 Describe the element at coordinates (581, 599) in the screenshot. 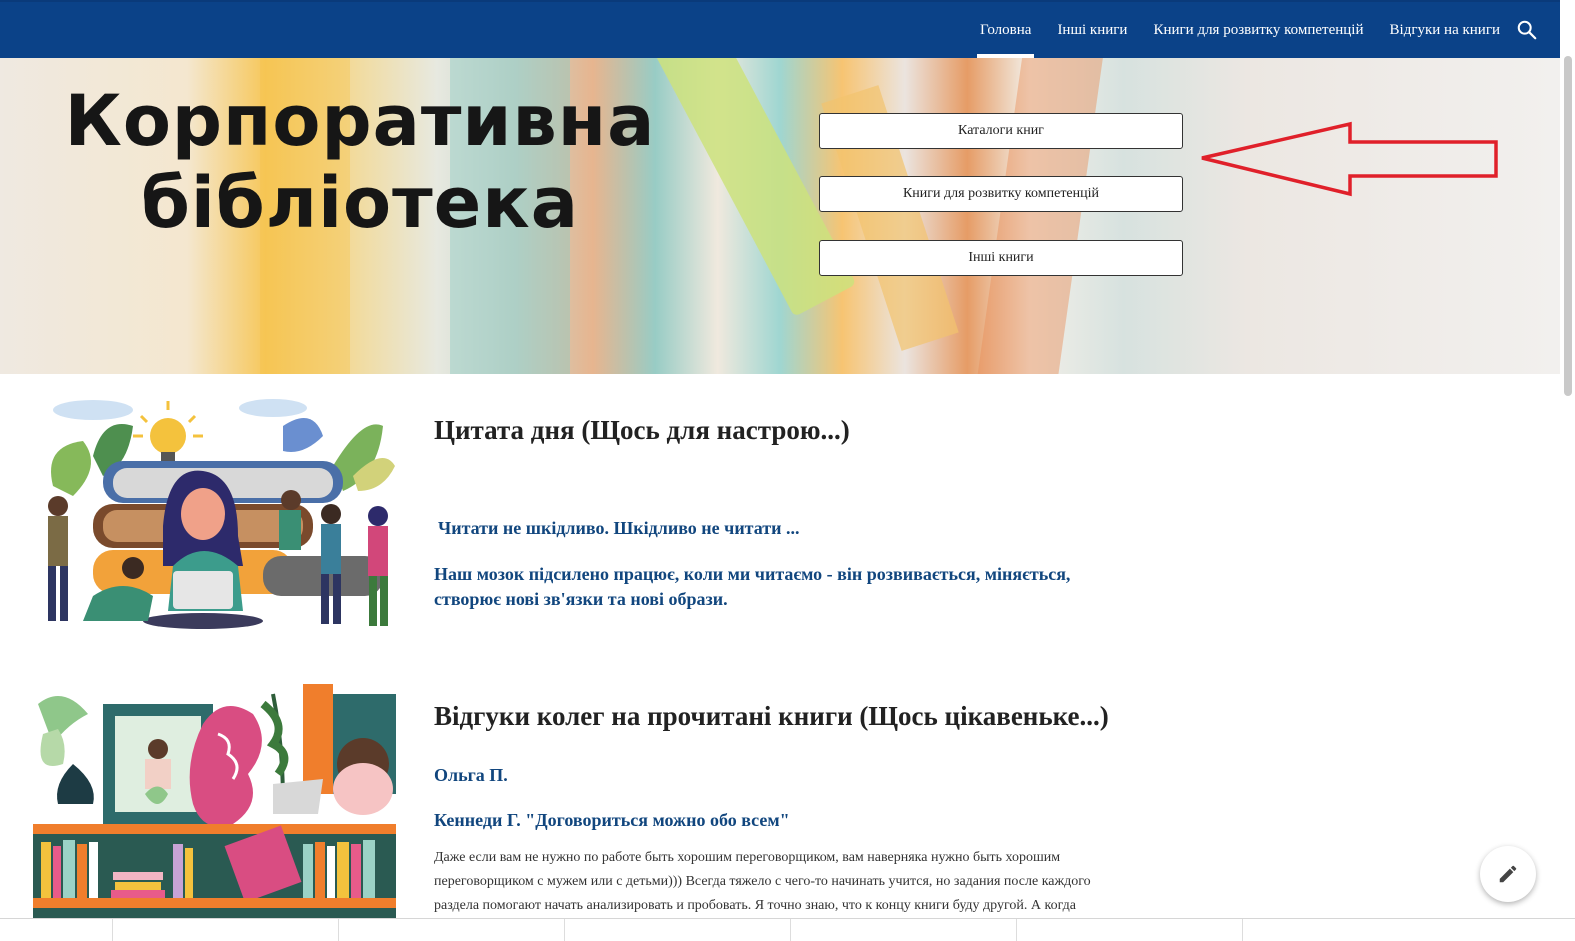

I see `quote-text-2-line-2: створює нові зв'язки та нові образи.` at that location.